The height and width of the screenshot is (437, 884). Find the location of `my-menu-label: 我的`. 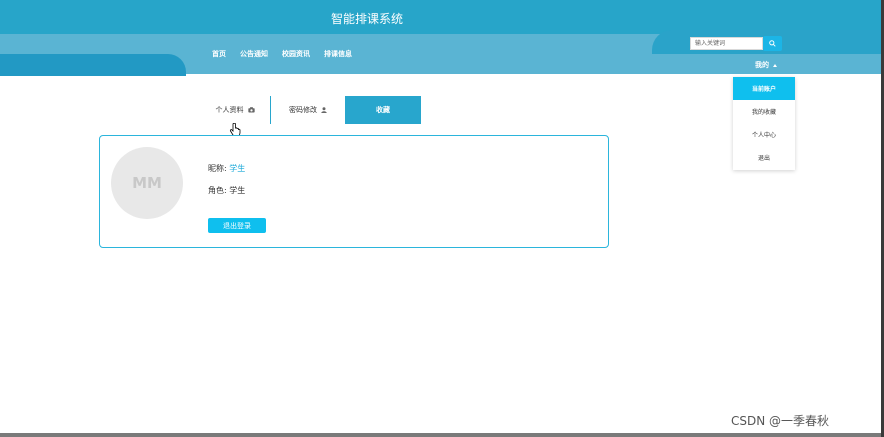

my-menu-label: 我的 is located at coordinates (762, 65).